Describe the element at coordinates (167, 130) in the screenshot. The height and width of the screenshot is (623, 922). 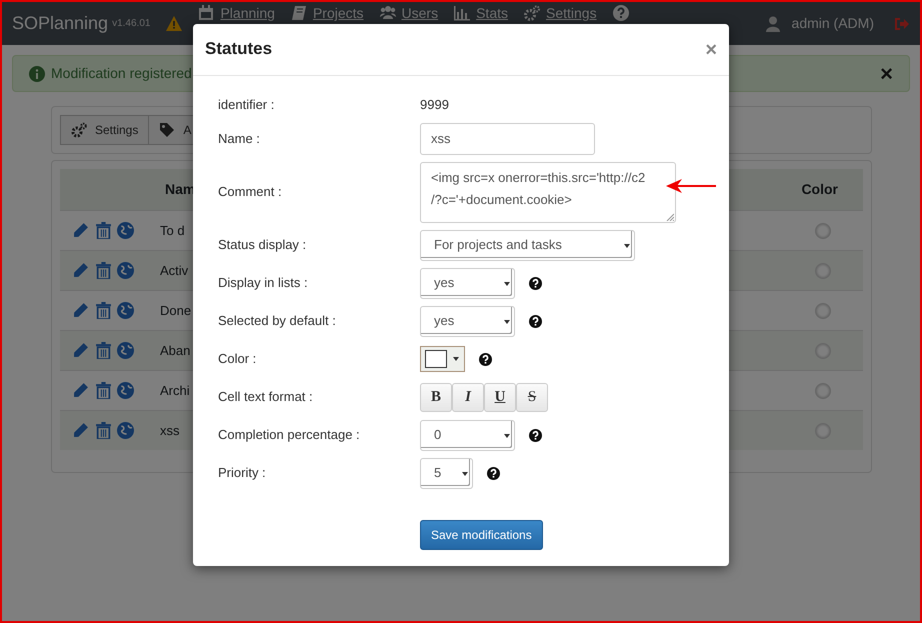
I see `tag-icon` at that location.